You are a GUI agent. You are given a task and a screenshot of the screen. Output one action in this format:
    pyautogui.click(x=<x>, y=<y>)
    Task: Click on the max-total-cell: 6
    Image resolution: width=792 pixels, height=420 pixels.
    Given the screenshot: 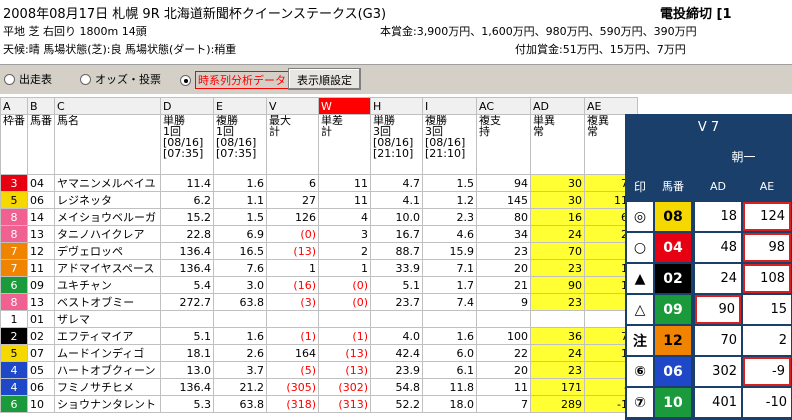 What is the action you would take?
    pyautogui.click(x=292, y=183)
    